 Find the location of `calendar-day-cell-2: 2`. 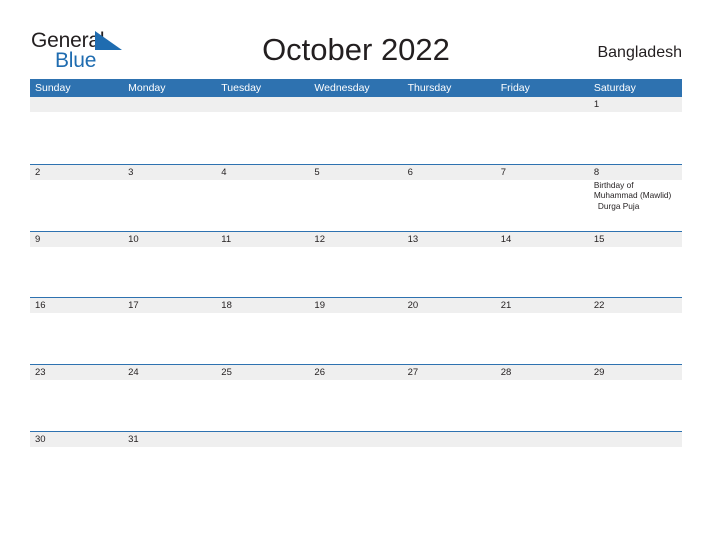

calendar-day-cell-2: 2 is located at coordinates (76, 198).